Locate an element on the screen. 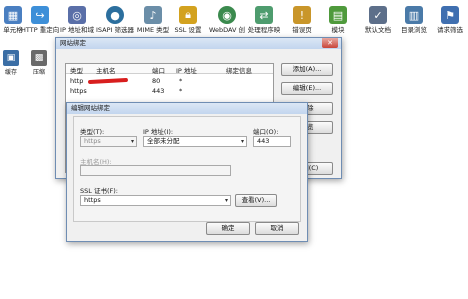 The height and width of the screenshot is (299, 468). default-doc-icon: ✓ is located at coordinates (378, 15).